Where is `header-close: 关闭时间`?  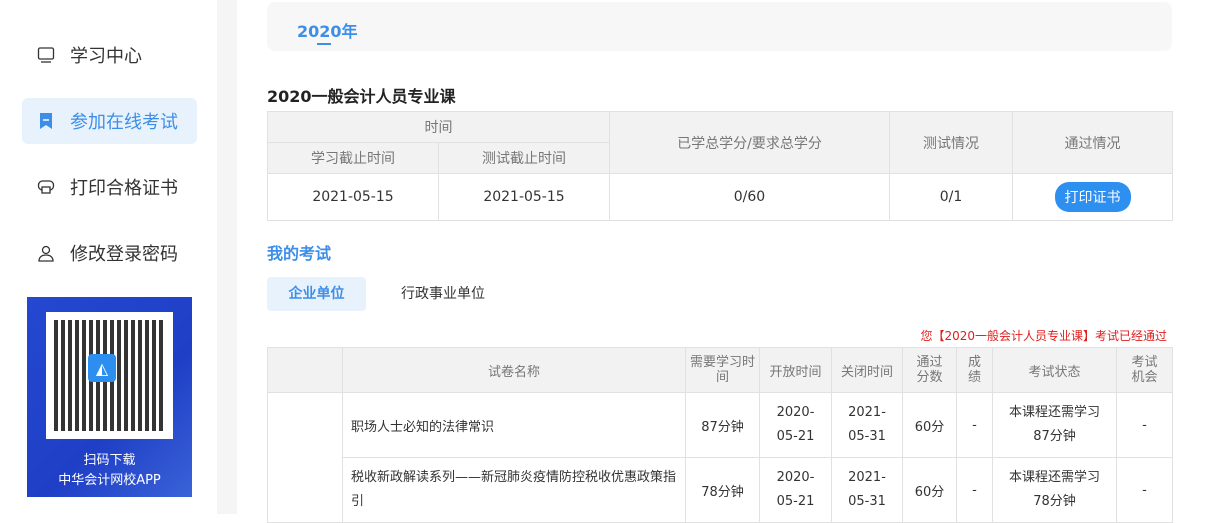
header-close: 关闭时间 is located at coordinates (867, 370).